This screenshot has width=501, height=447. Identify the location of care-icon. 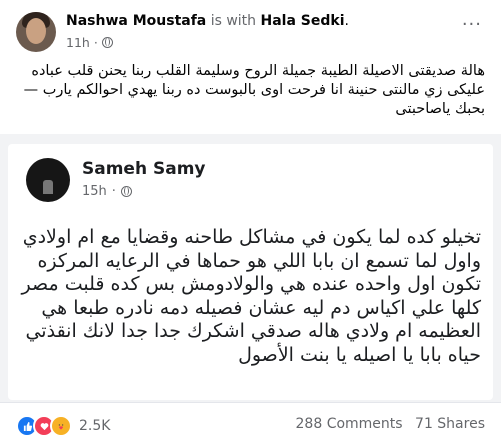
(61, 426).